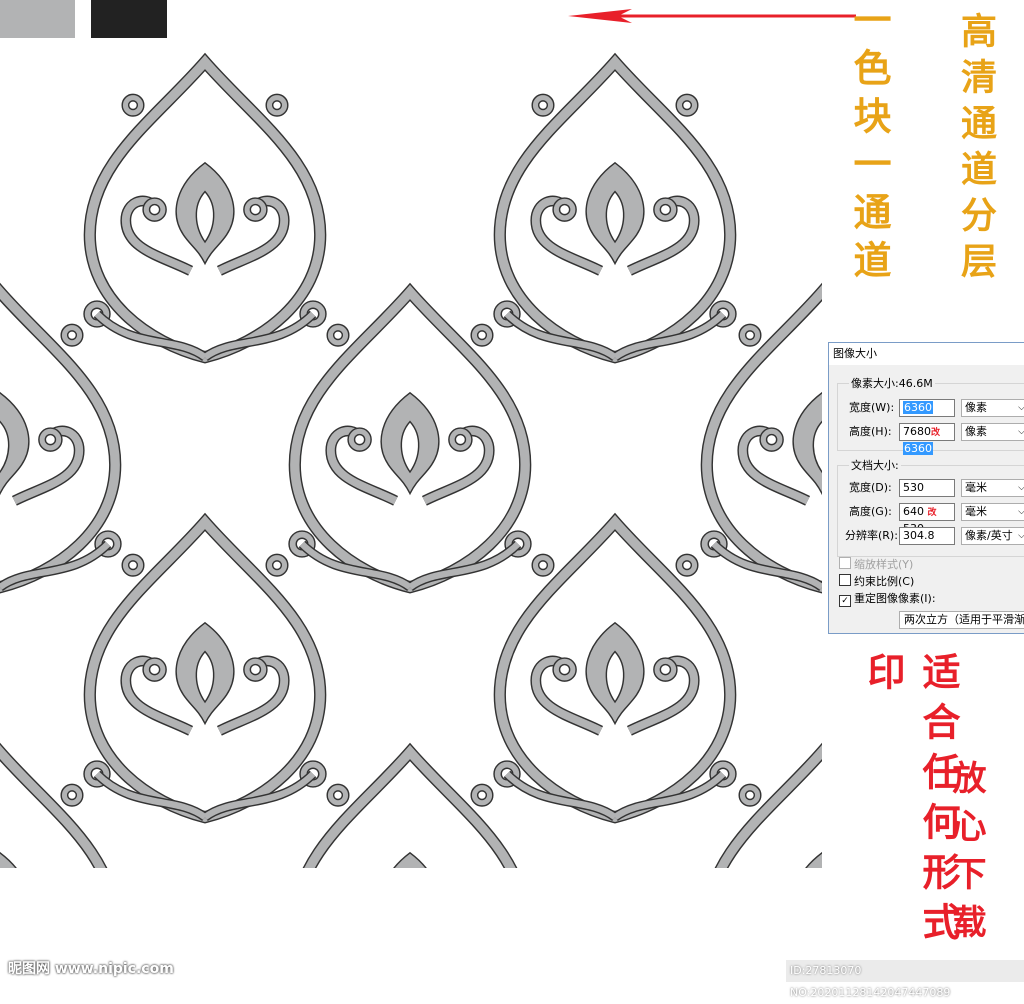  I want to click on red-arrow-icon, so click(712, 16).